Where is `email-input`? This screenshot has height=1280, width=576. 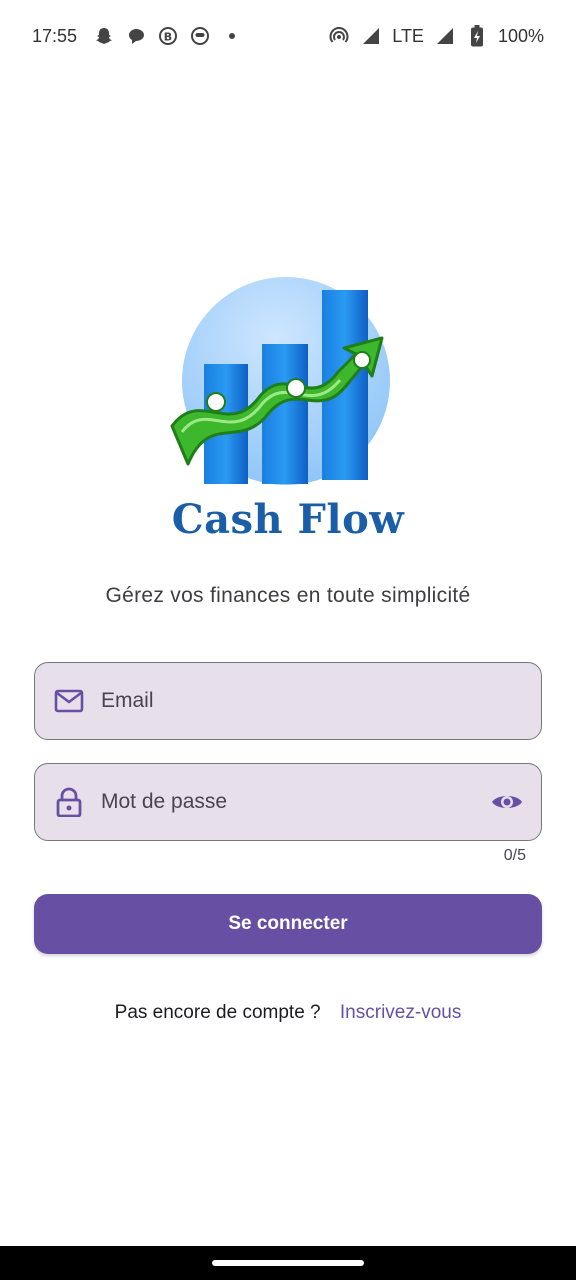
email-input is located at coordinates (321, 701).